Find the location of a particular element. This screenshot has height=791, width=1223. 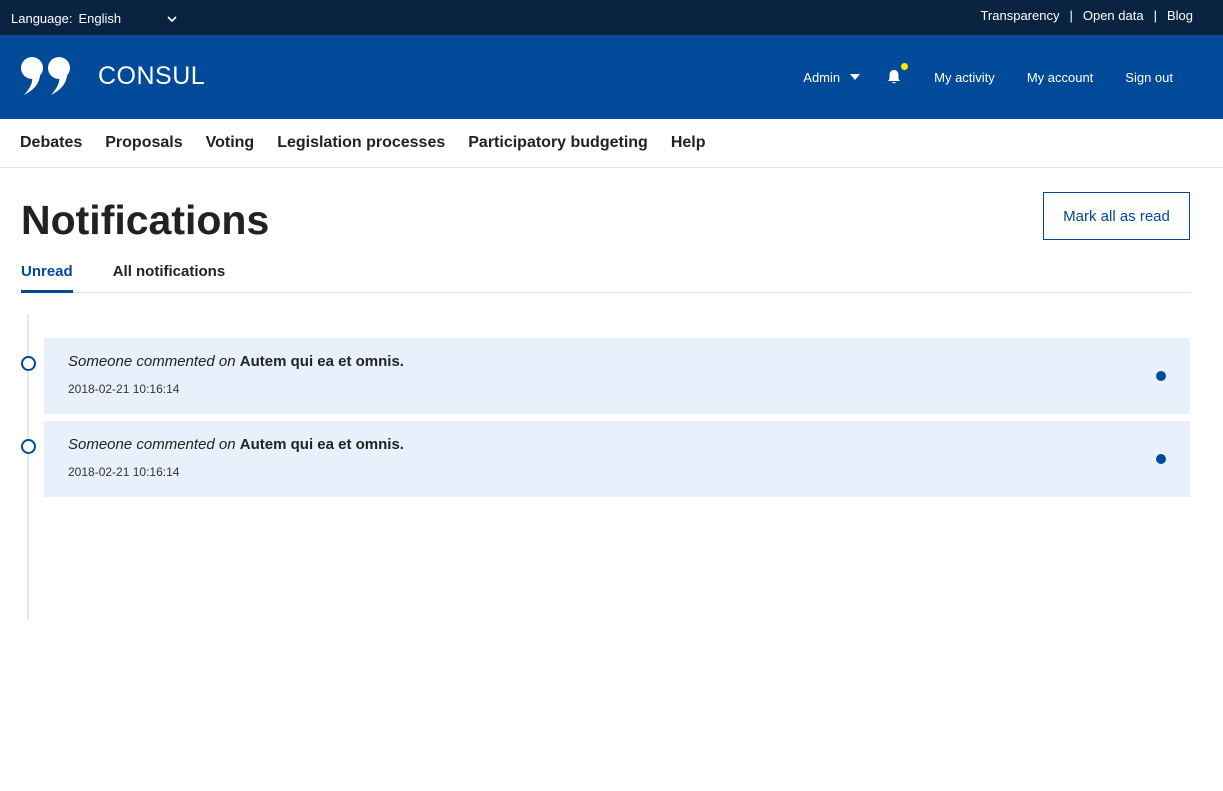

nav-help: Help is located at coordinates (688, 143).